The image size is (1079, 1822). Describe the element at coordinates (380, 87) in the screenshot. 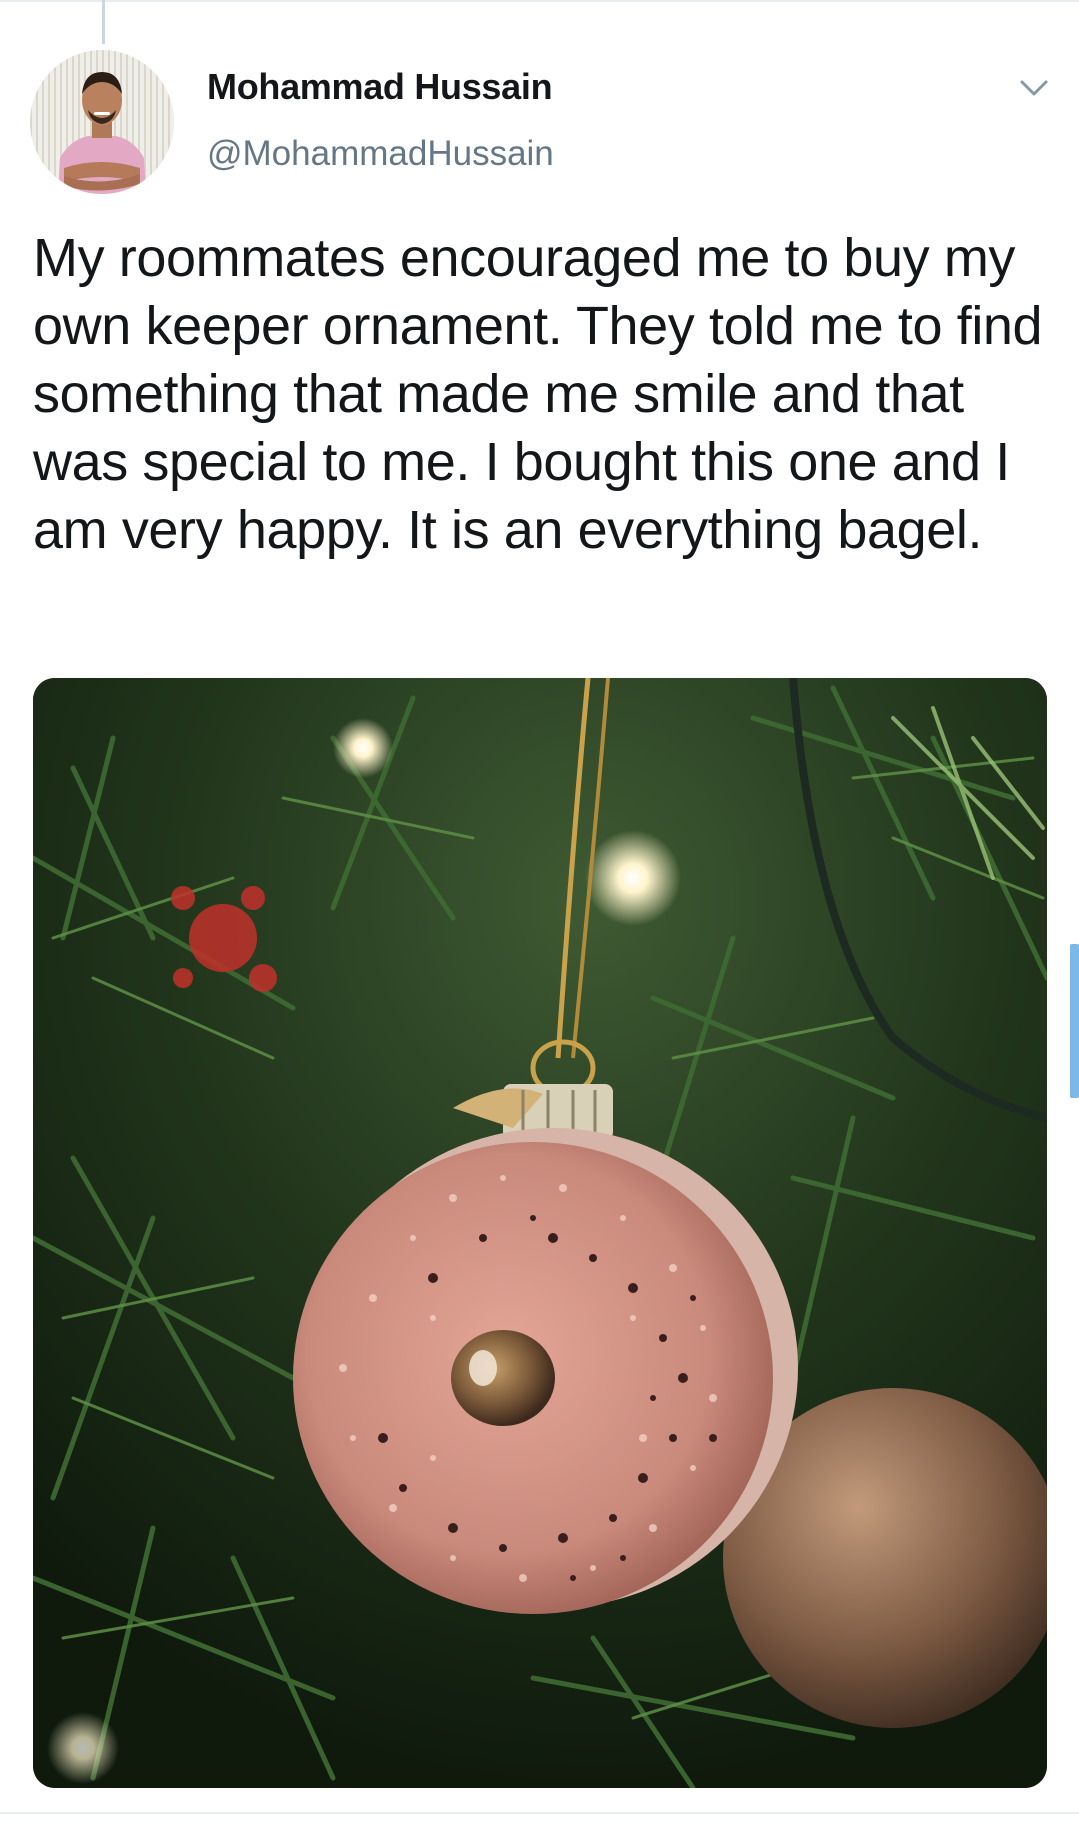

I see `author-display-name: Mohammad Hussain` at that location.